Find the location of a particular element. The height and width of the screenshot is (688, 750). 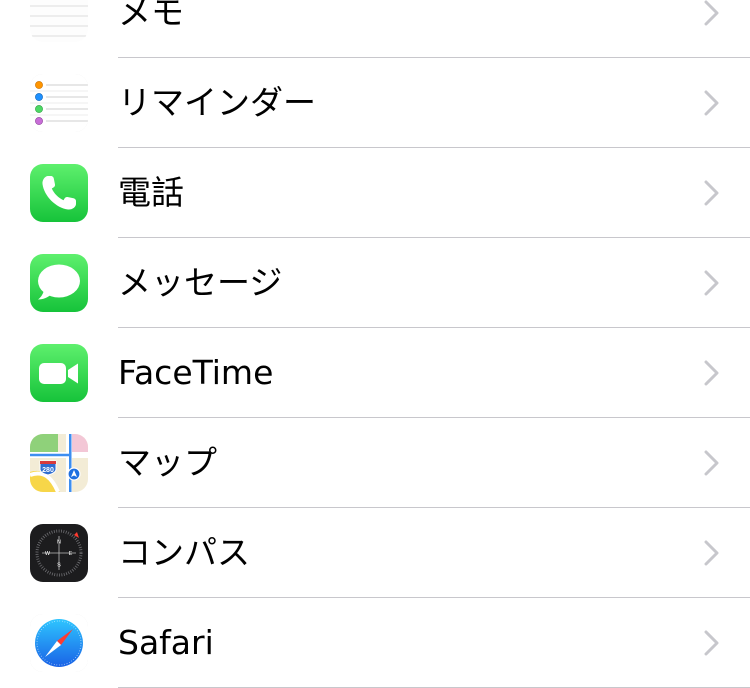

settings-row-messages: メッセージ is located at coordinates (375, 283).